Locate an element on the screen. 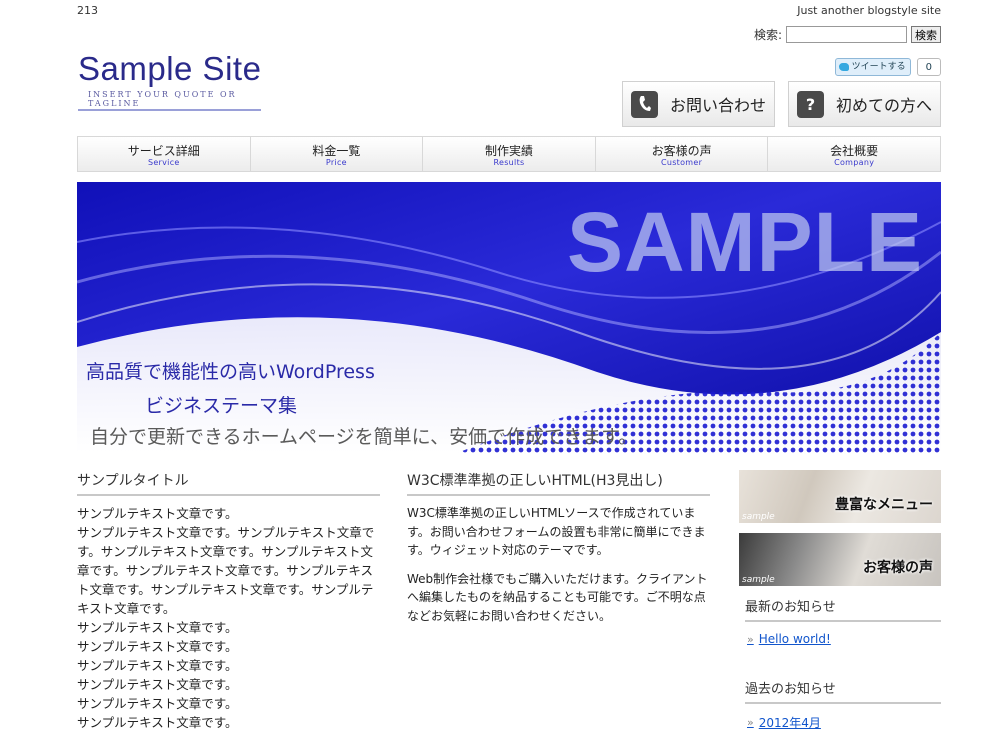  center-title: W3C標準準拠の正しいHTML(H3見出し) is located at coordinates (558, 483).